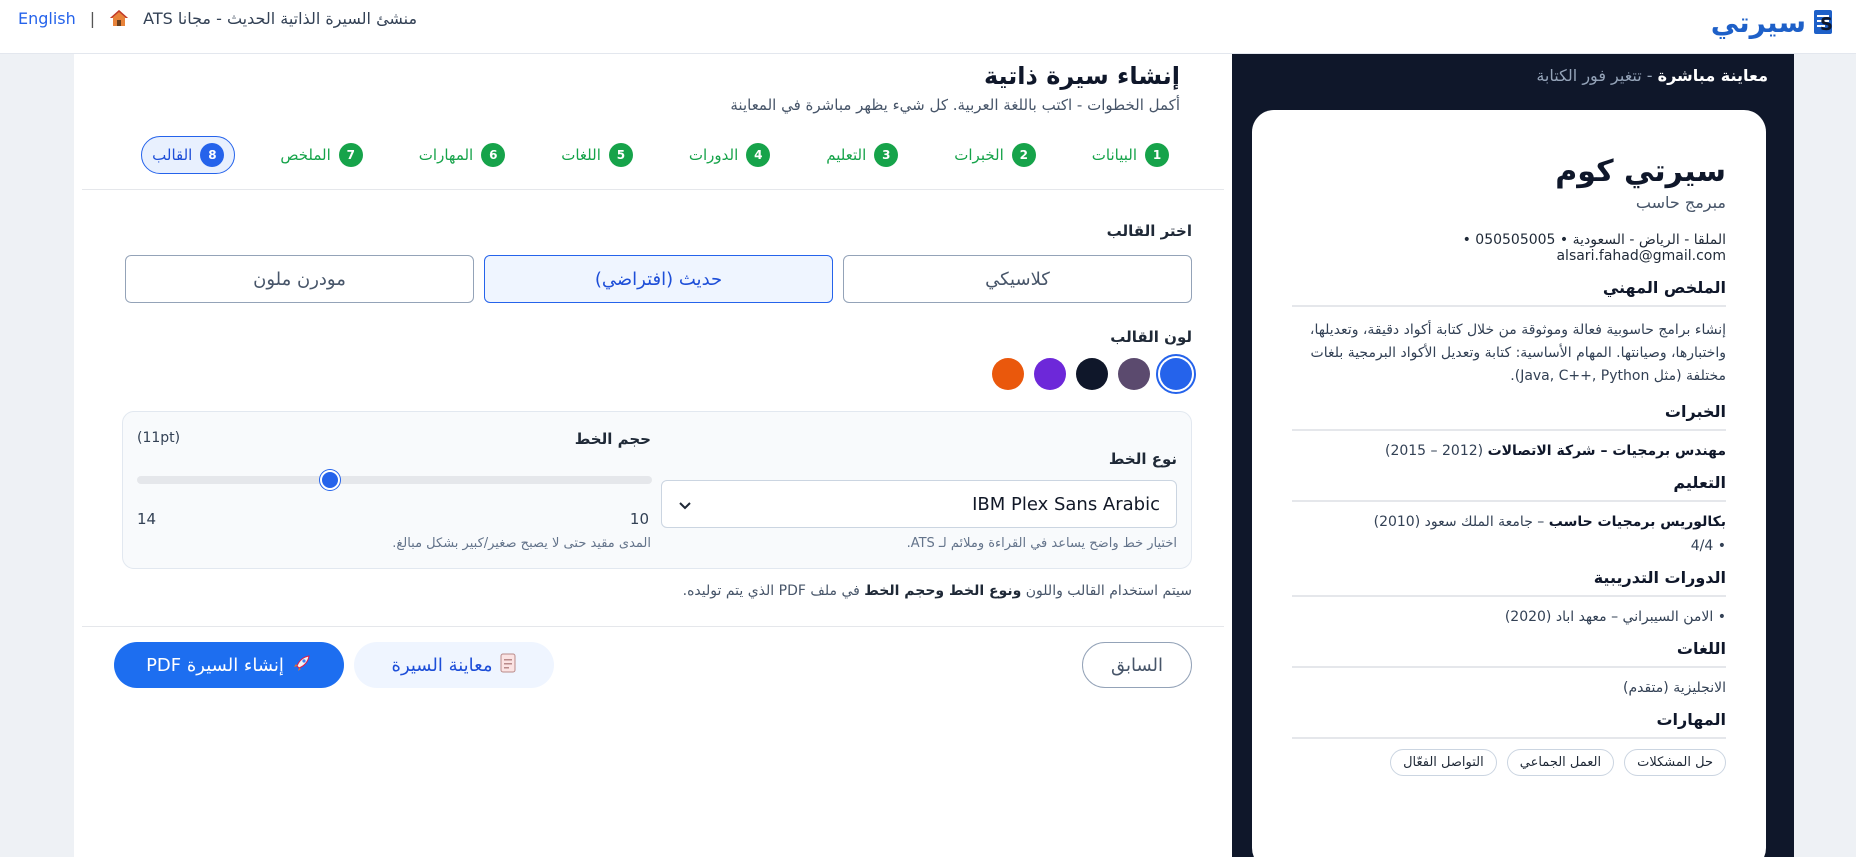 This screenshot has width=1856, height=857. I want to click on font-size-label: حجم الخط, so click(612, 439).